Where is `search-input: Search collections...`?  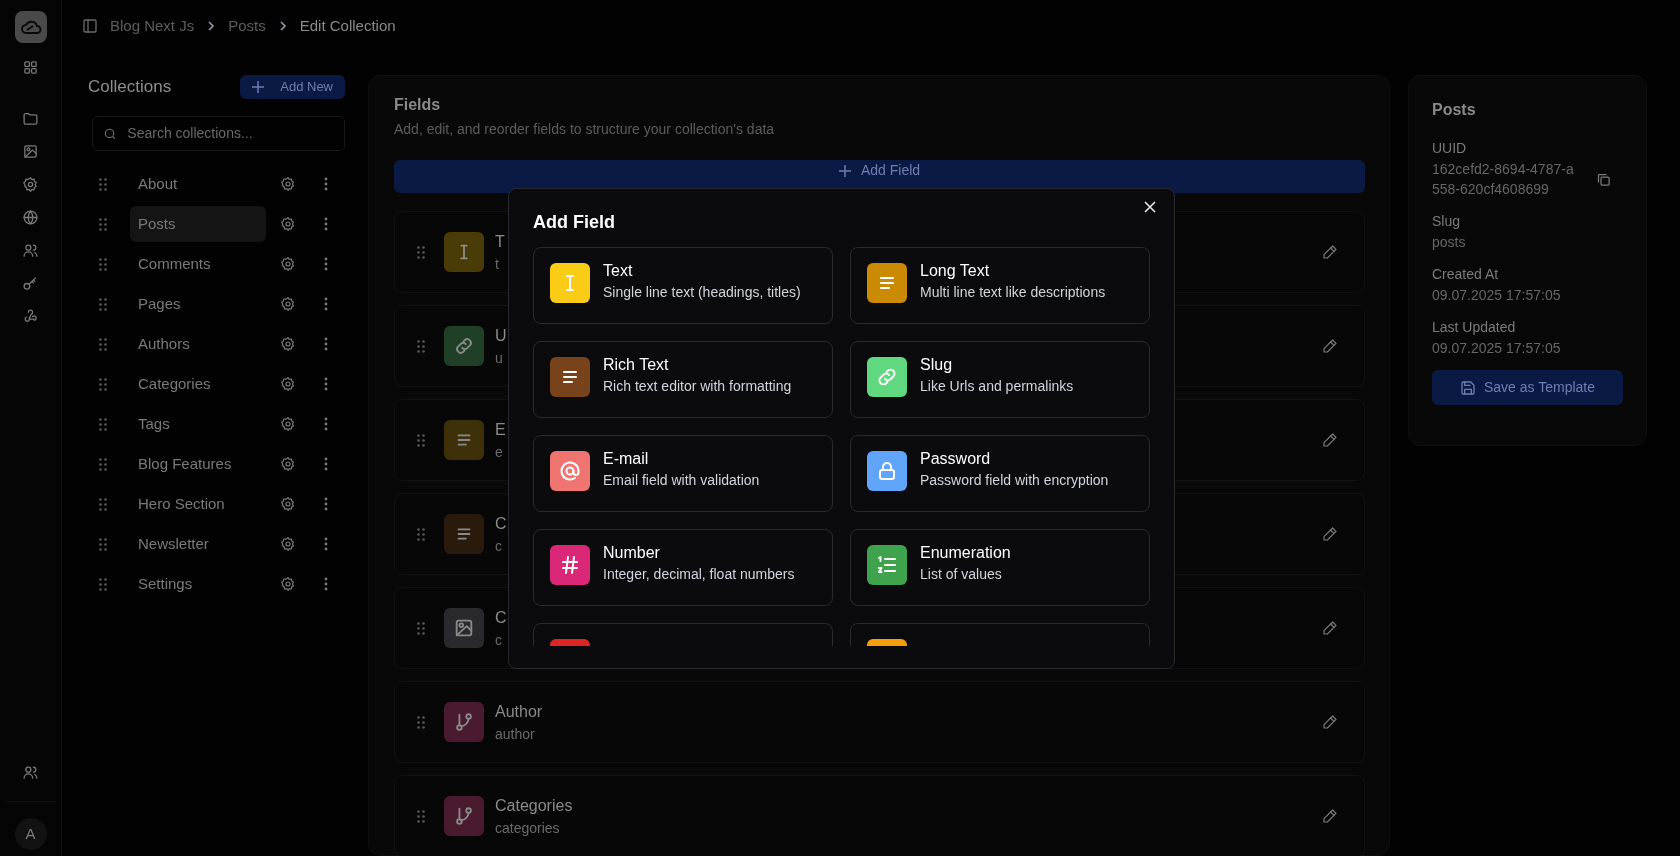 search-input: Search collections... is located at coordinates (230, 133).